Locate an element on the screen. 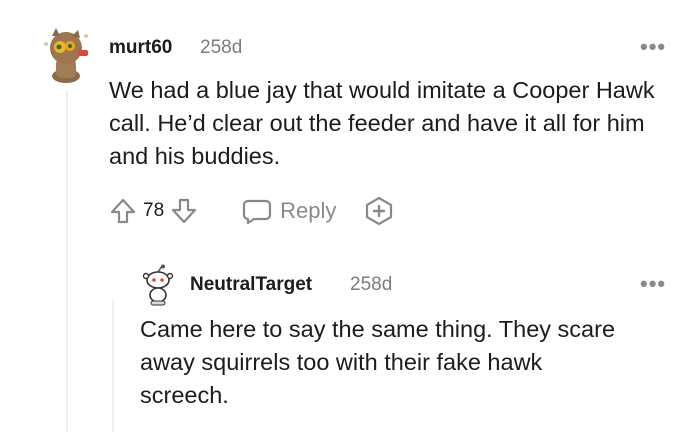  avatar is located at coordinates (66, 54).